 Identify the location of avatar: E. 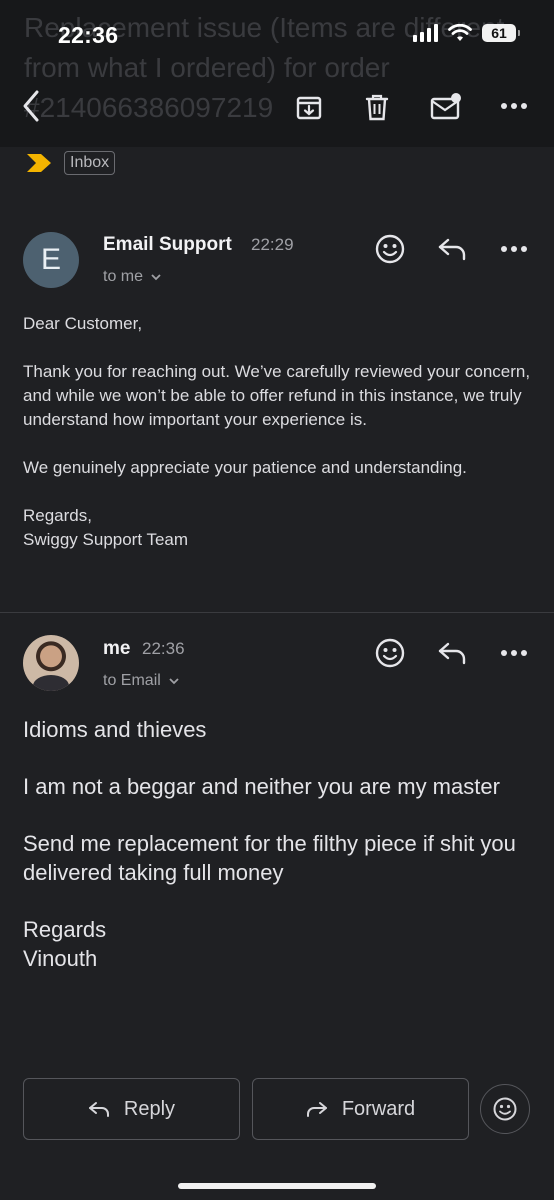
(51, 260).